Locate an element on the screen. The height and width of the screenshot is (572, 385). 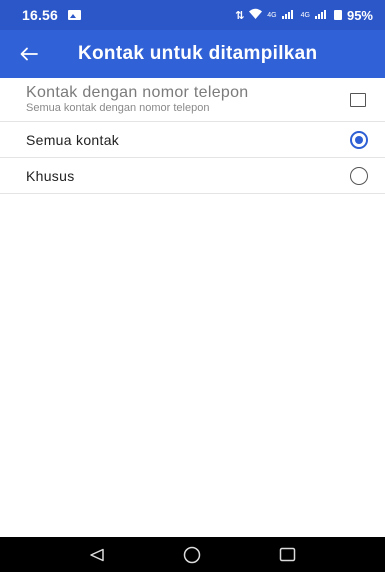
status-left: 16.56 is located at coordinates (52, 15).